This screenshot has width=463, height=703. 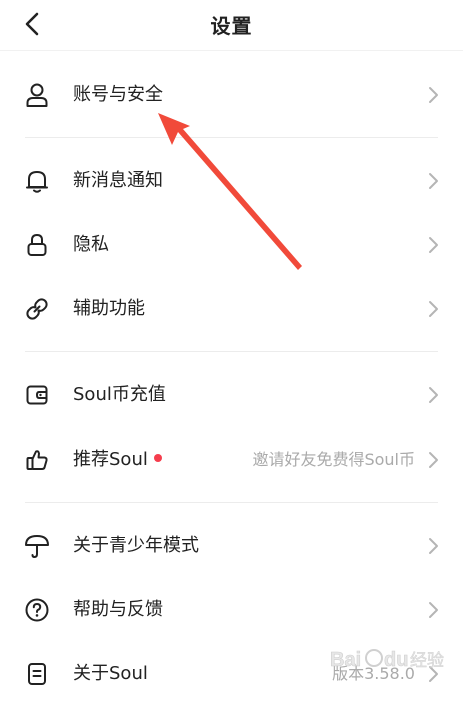 What do you see at coordinates (37, 181) in the screenshot?
I see `bell-icon` at bounding box center [37, 181].